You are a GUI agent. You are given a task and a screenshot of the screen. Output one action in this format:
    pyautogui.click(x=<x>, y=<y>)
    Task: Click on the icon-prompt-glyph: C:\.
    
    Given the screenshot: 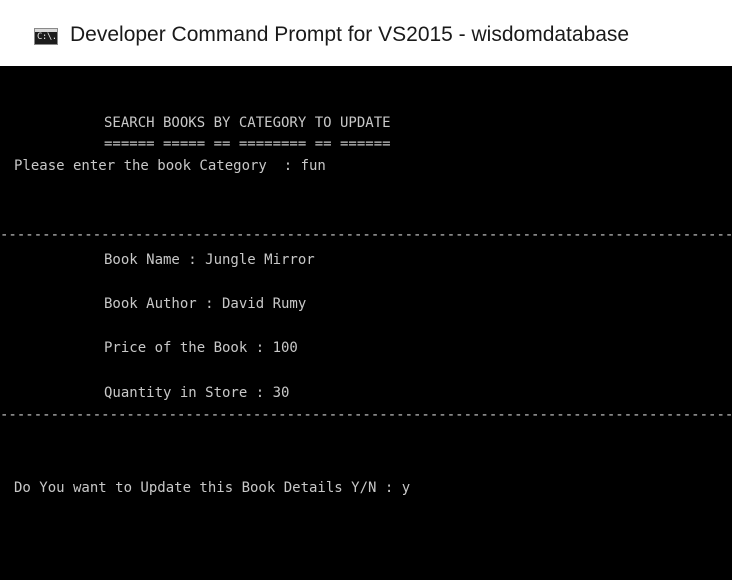 What is the action you would take?
    pyautogui.click(x=47, y=37)
    